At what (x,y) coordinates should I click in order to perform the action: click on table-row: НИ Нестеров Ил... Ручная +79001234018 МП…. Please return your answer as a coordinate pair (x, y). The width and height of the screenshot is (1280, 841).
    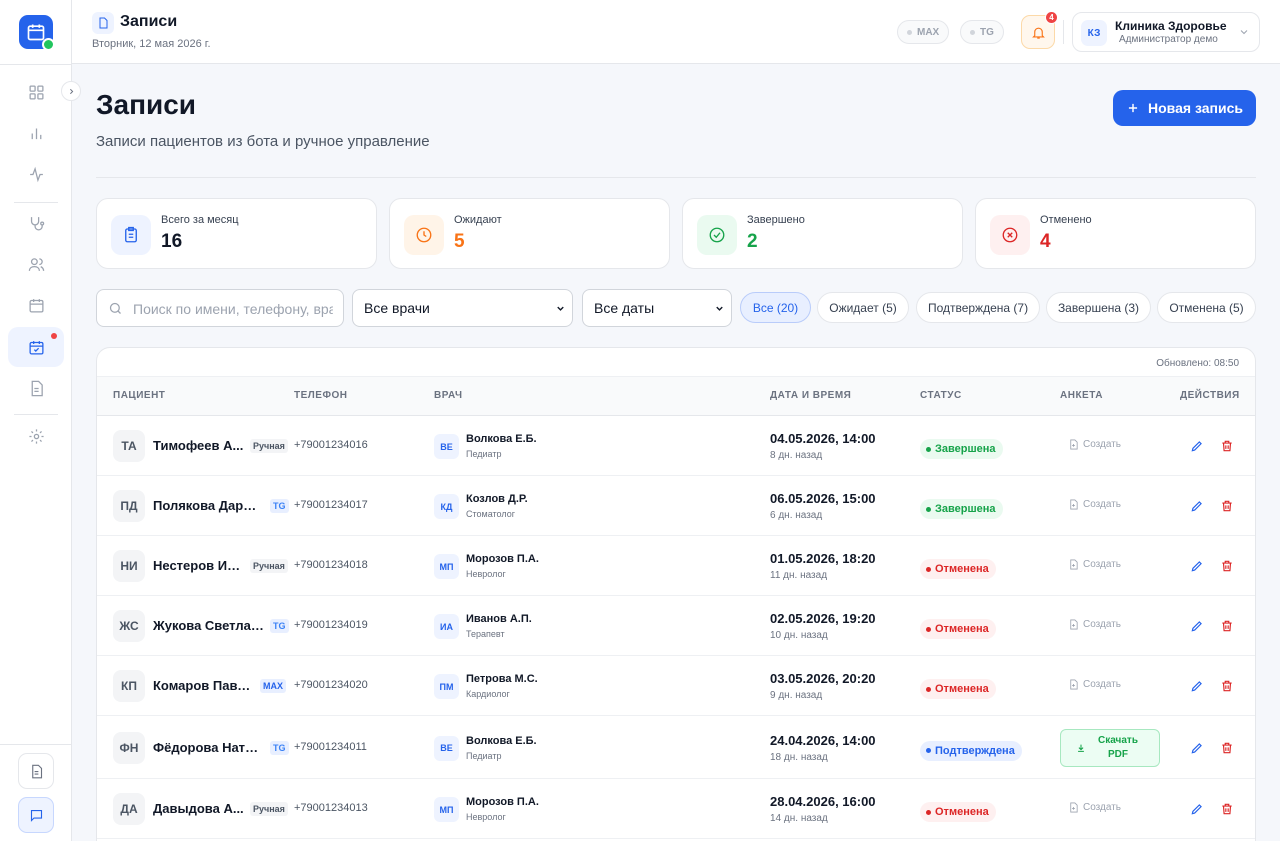
    Looking at the image, I should click on (676, 566).